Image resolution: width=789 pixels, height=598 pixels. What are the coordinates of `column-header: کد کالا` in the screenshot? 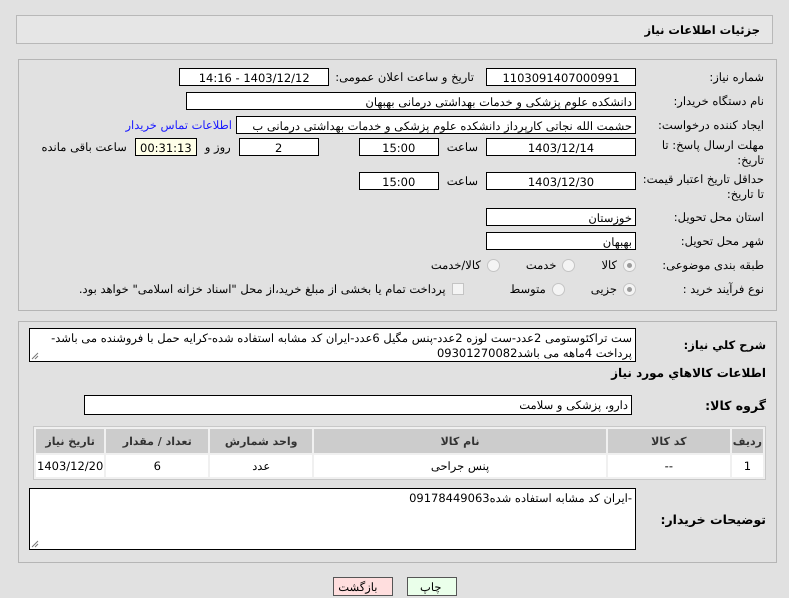 It's located at (669, 441).